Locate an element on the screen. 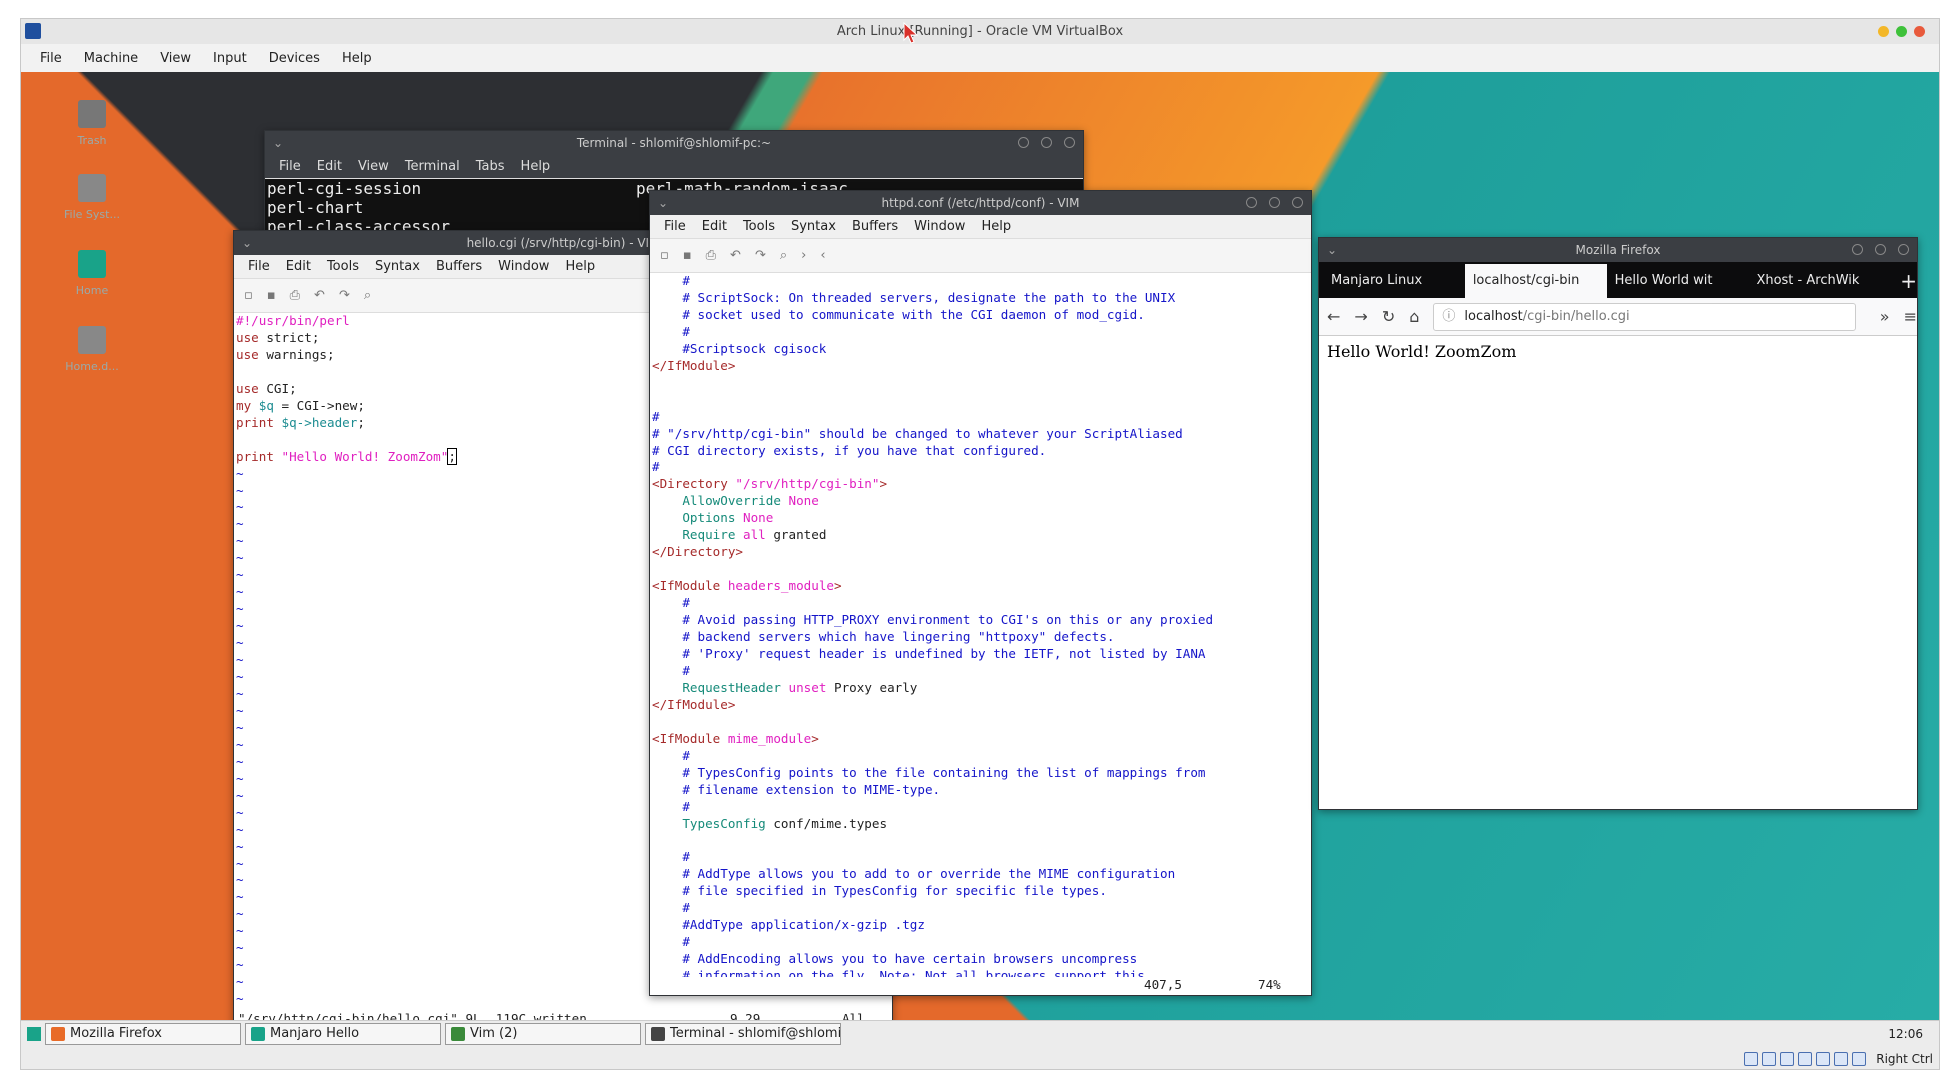 This screenshot has width=1960, height=1090. usb-icon is located at coordinates (1787, 1058).